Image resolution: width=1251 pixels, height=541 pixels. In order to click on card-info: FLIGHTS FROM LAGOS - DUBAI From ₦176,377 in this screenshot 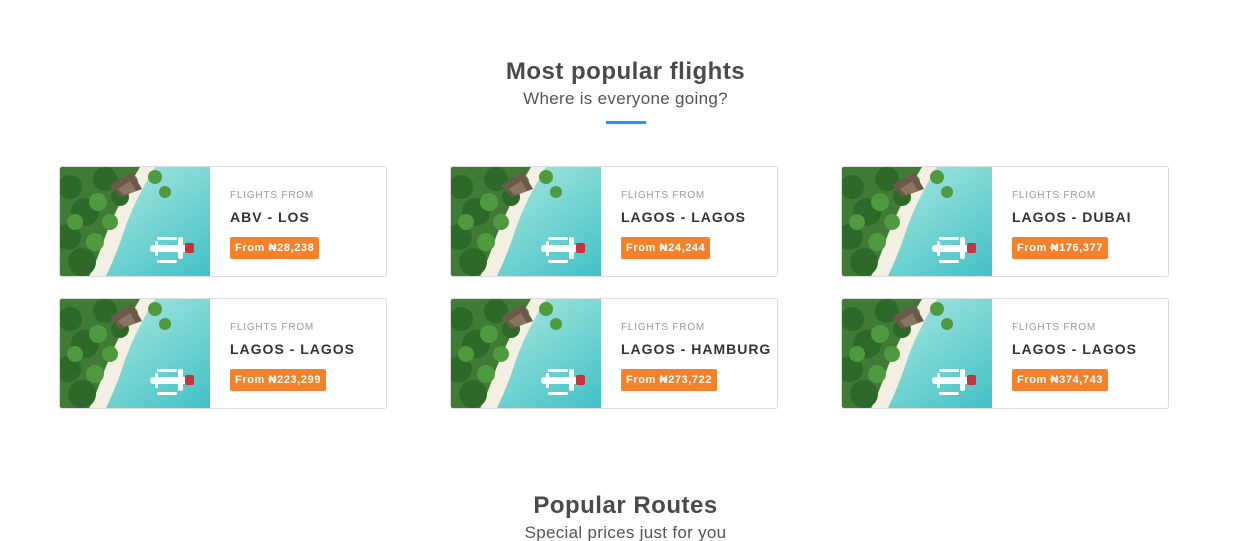, I will do `click(1062, 221)`.